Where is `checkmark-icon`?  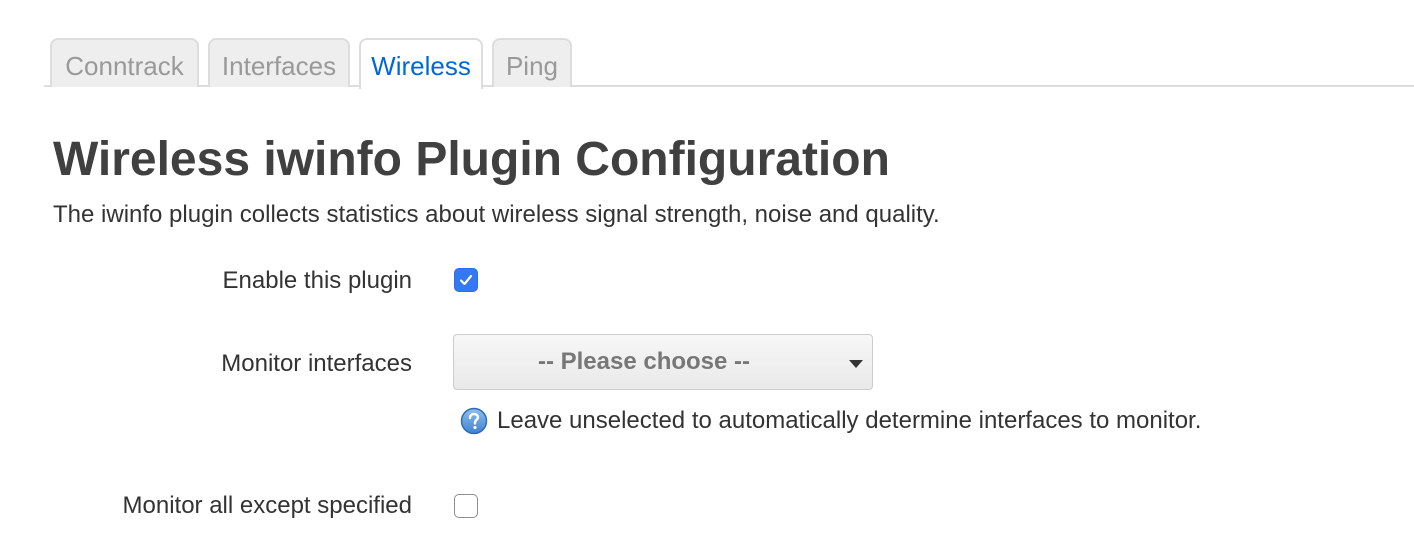
checkmark-icon is located at coordinates (466, 280).